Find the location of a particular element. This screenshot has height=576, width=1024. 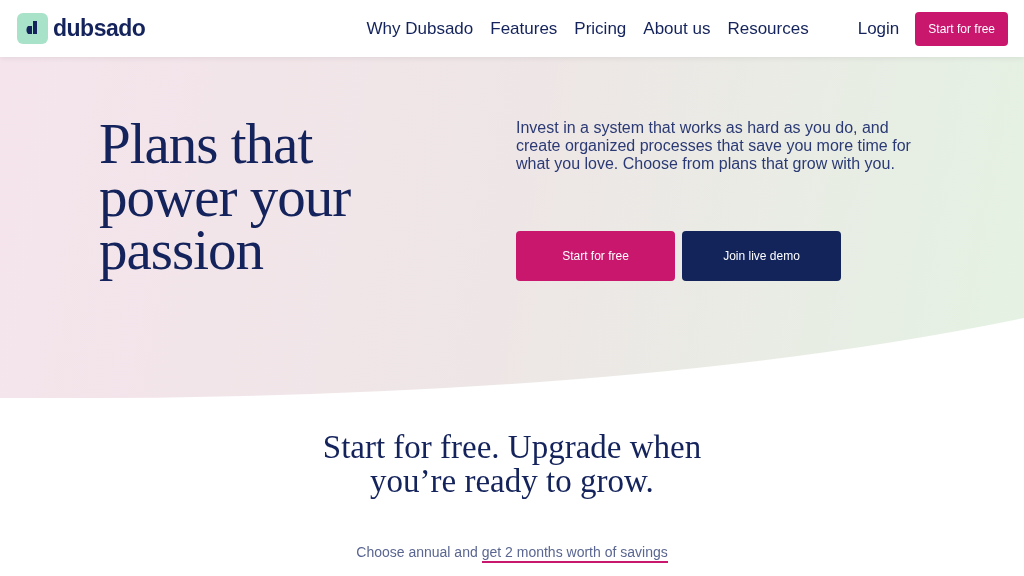

hero-title: Plans that power your passion is located at coordinates (225, 200).